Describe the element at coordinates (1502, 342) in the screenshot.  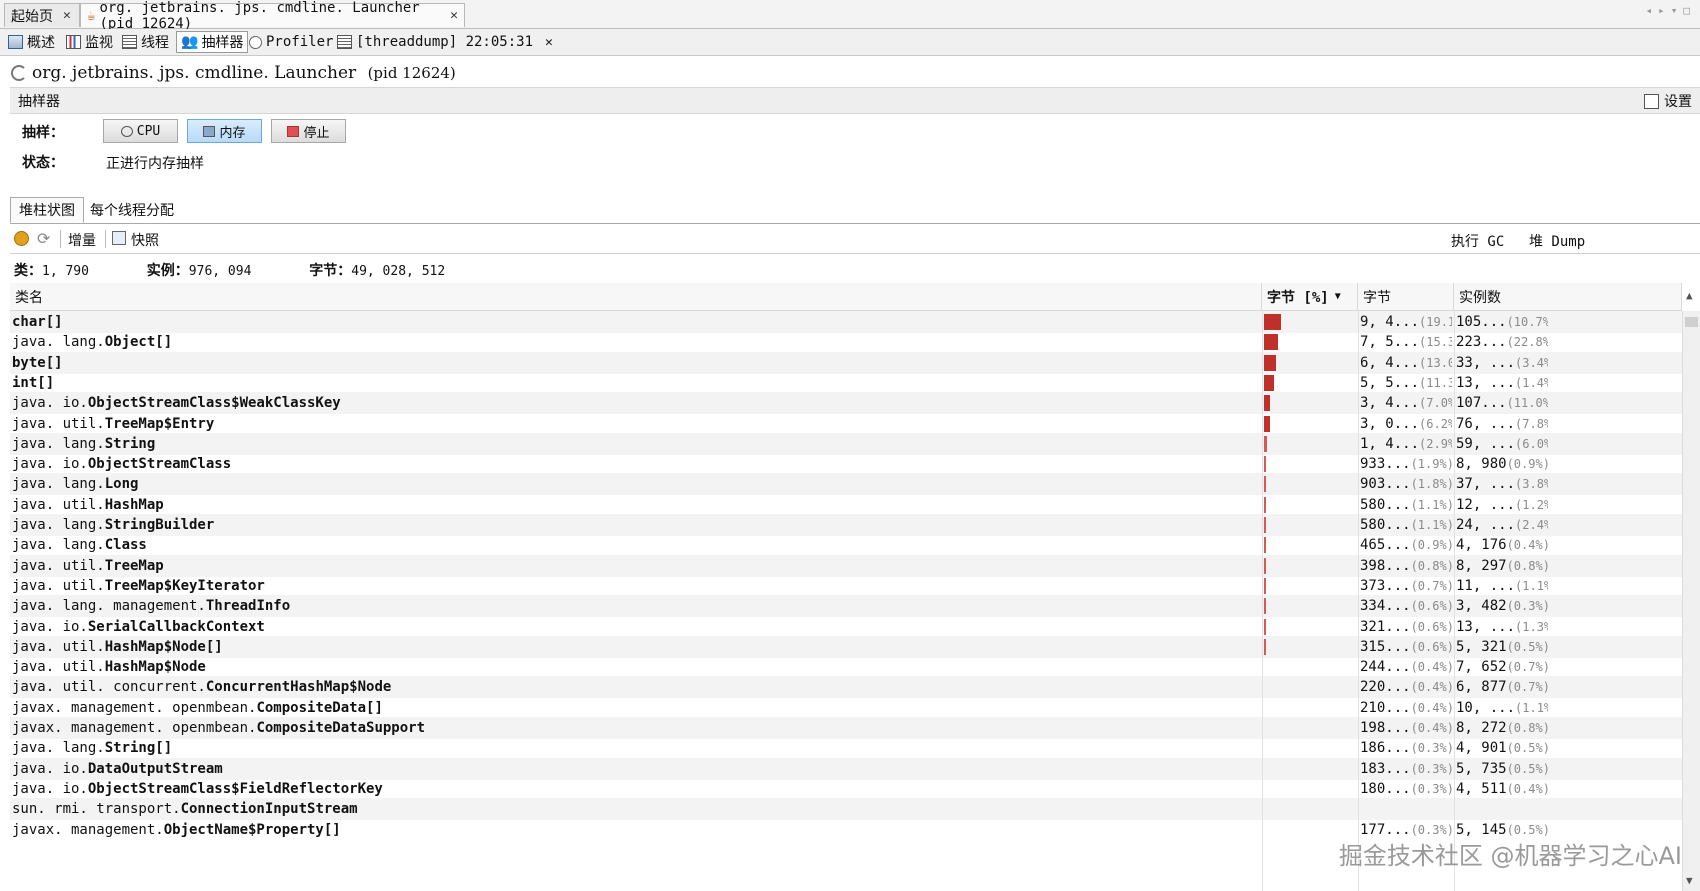
I see `instances-cell: 223...(22.8%)` at that location.